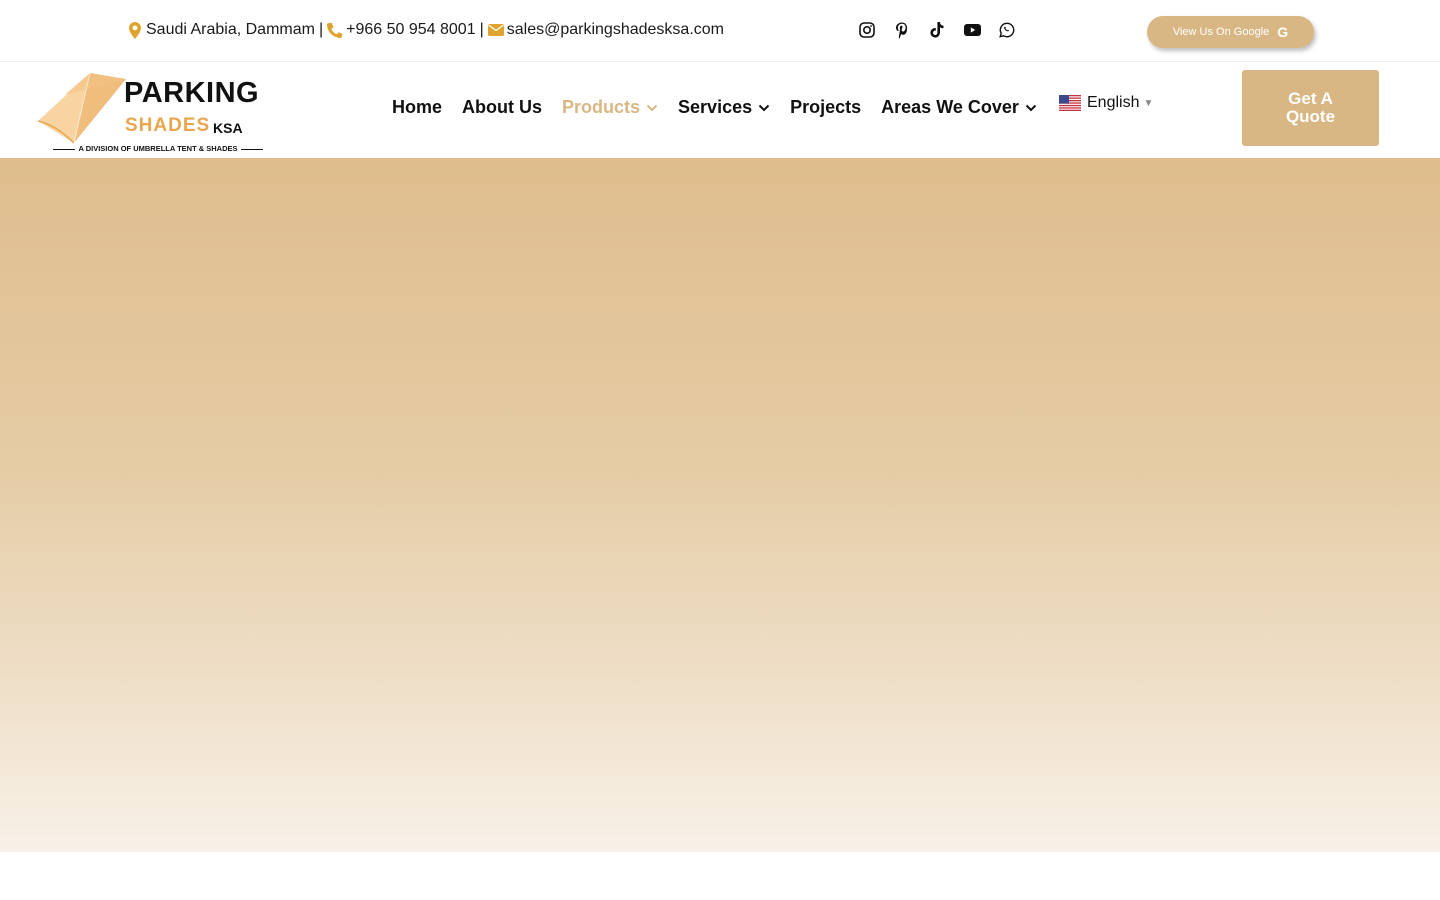  What do you see at coordinates (81, 108) in the screenshot?
I see `tent-logo-icon` at bounding box center [81, 108].